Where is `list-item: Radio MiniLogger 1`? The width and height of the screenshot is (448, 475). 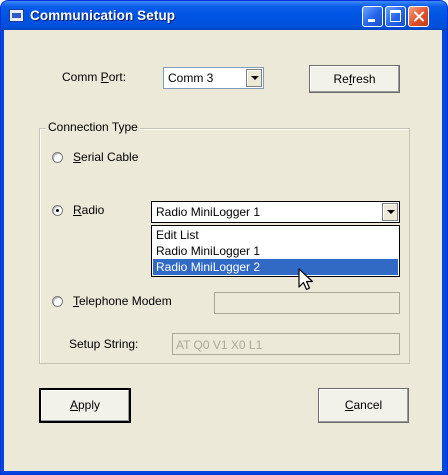
list-item: Radio MiniLogger 1 is located at coordinates (275, 251).